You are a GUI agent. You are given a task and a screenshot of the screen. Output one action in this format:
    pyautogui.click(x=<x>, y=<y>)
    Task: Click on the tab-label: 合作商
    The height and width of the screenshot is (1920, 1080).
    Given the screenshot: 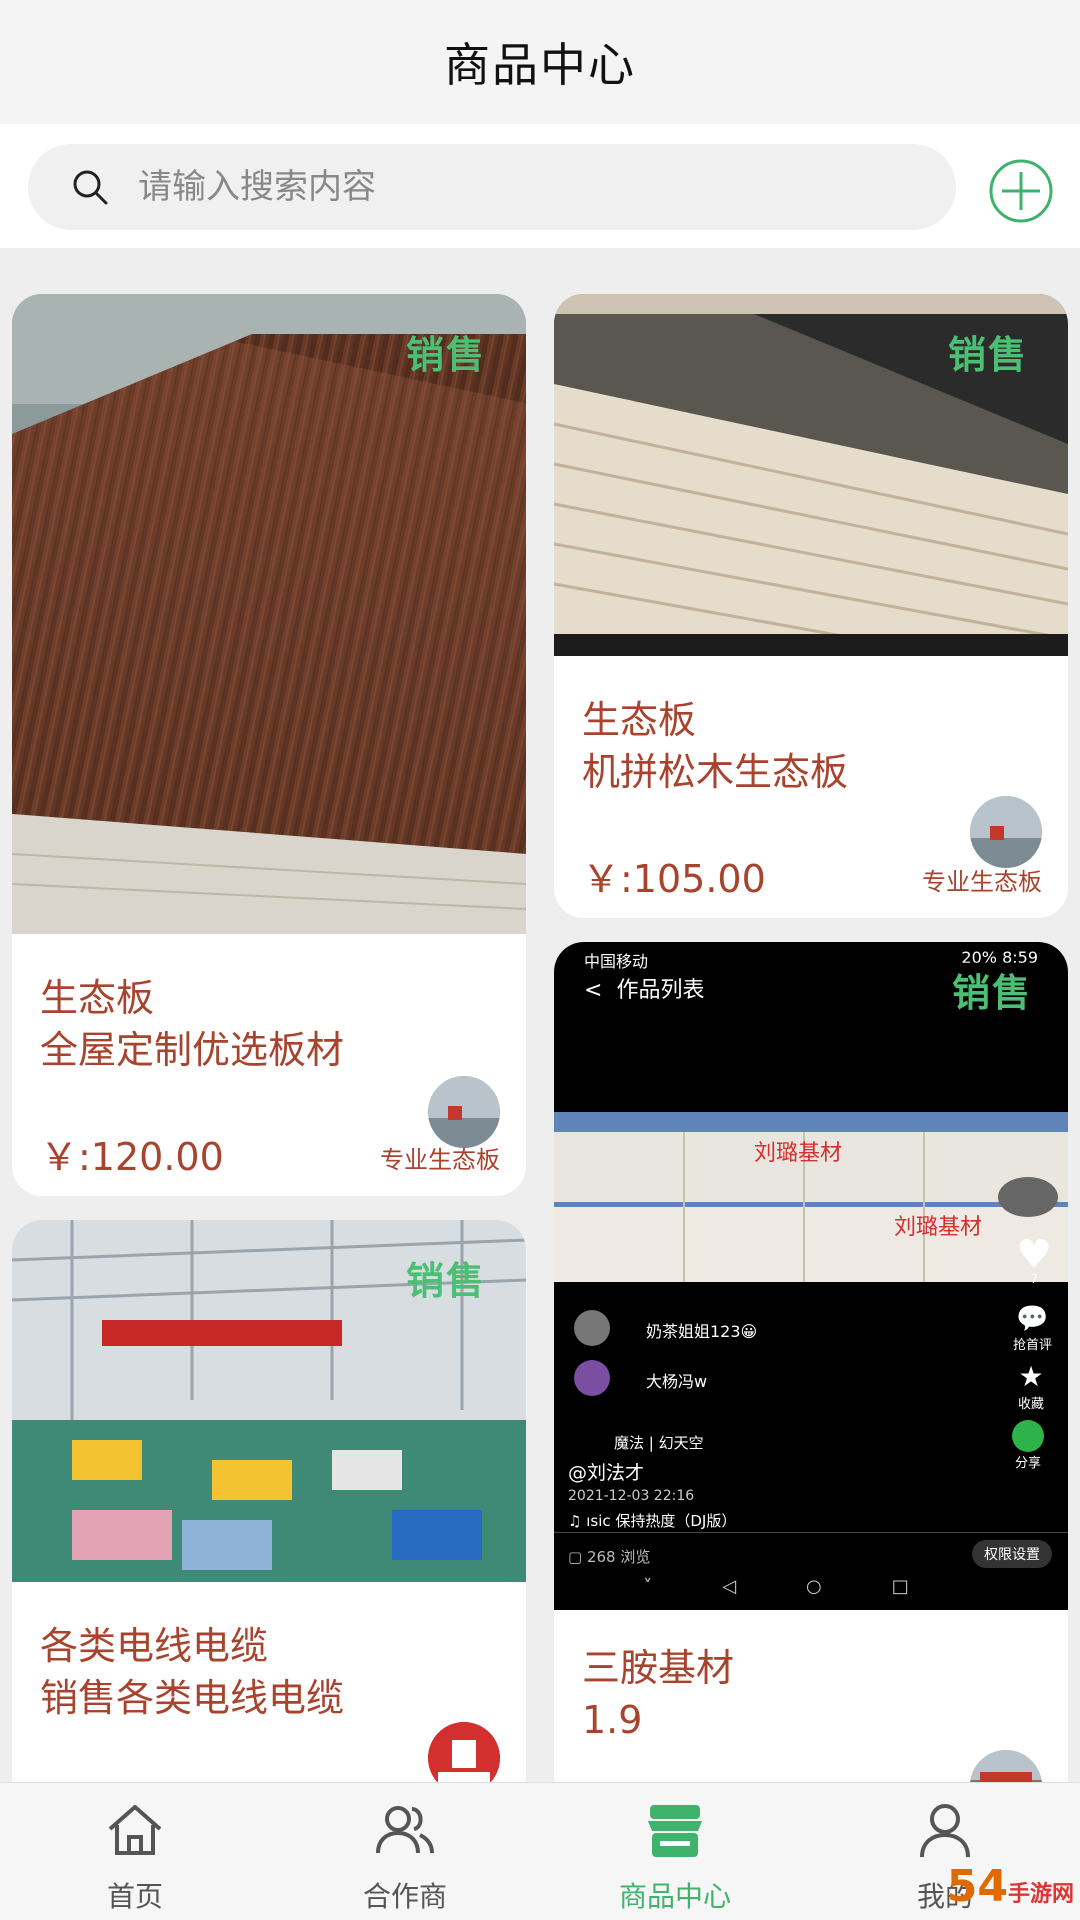 What is the action you would take?
    pyautogui.click(x=404, y=1896)
    